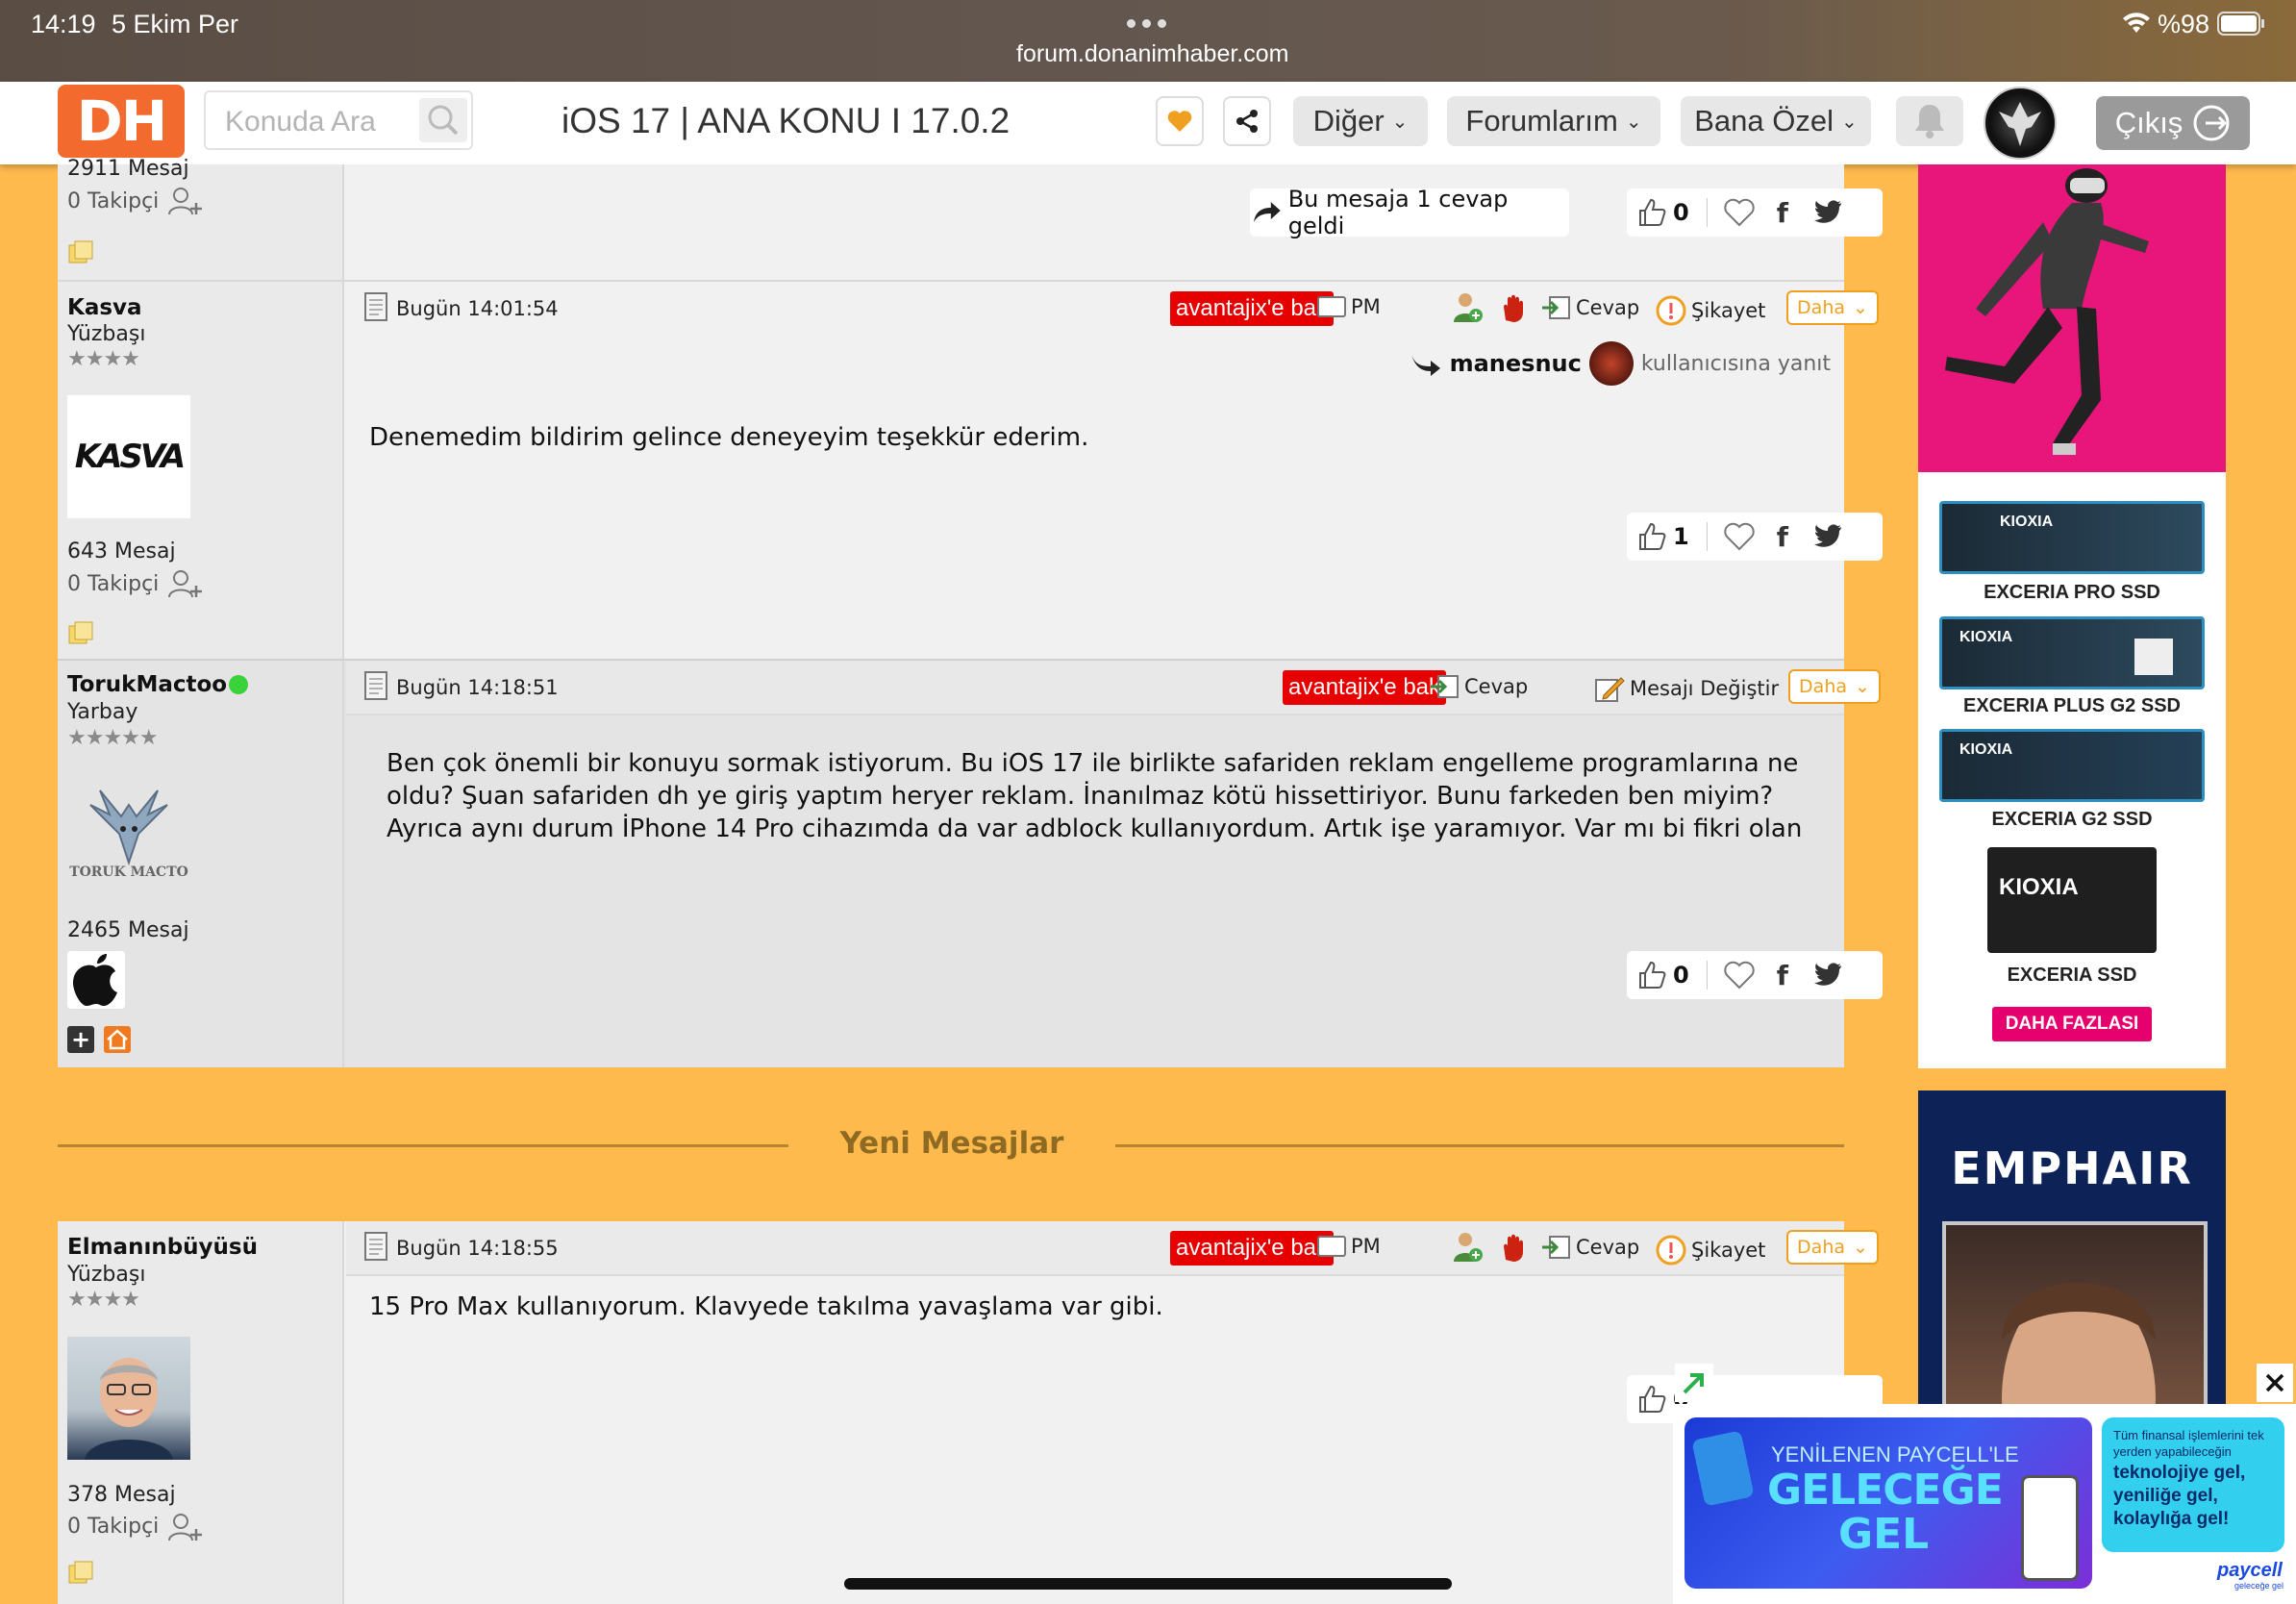 This screenshot has height=1604, width=2296. Describe the element at coordinates (2072, 1024) in the screenshot. I see `more-ssd-button: DAHA FAZLASI` at that location.